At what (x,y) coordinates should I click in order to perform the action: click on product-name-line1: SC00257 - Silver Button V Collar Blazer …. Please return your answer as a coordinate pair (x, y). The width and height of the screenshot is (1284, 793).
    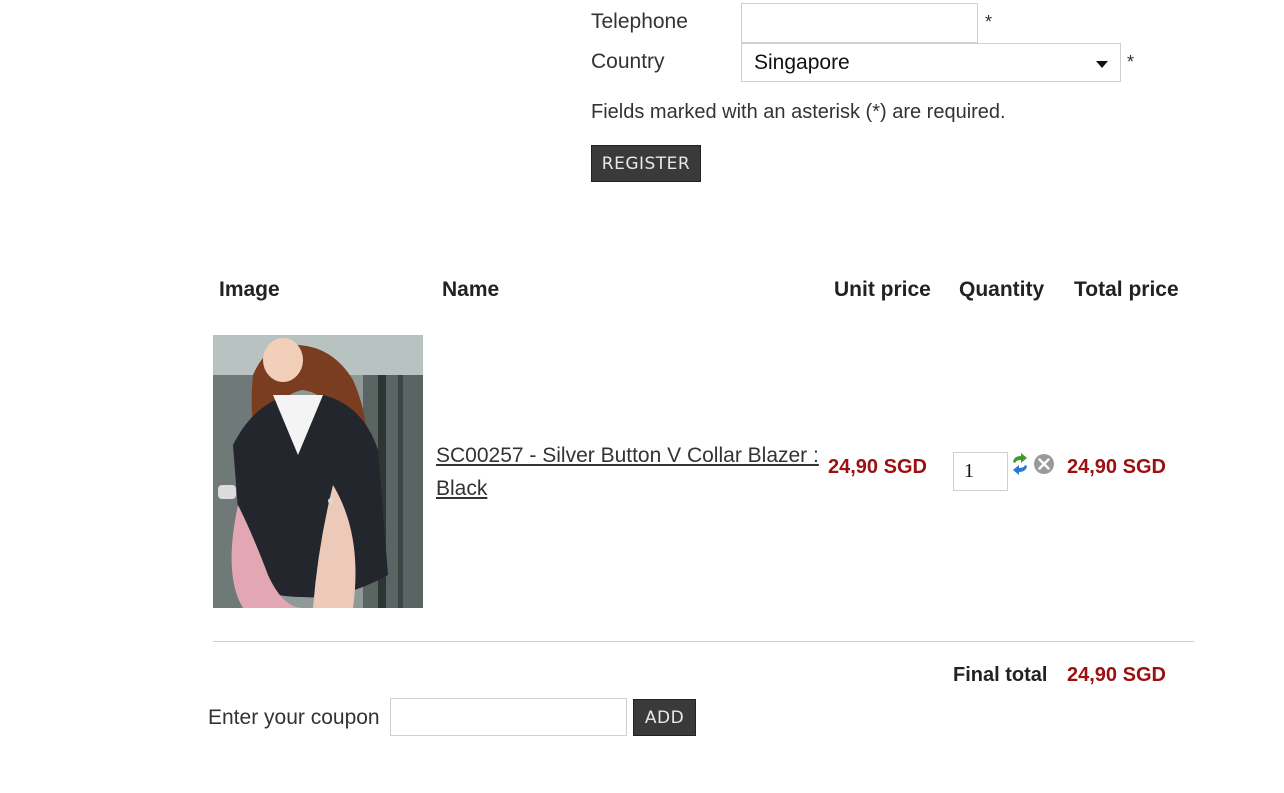
    Looking at the image, I should click on (627, 455).